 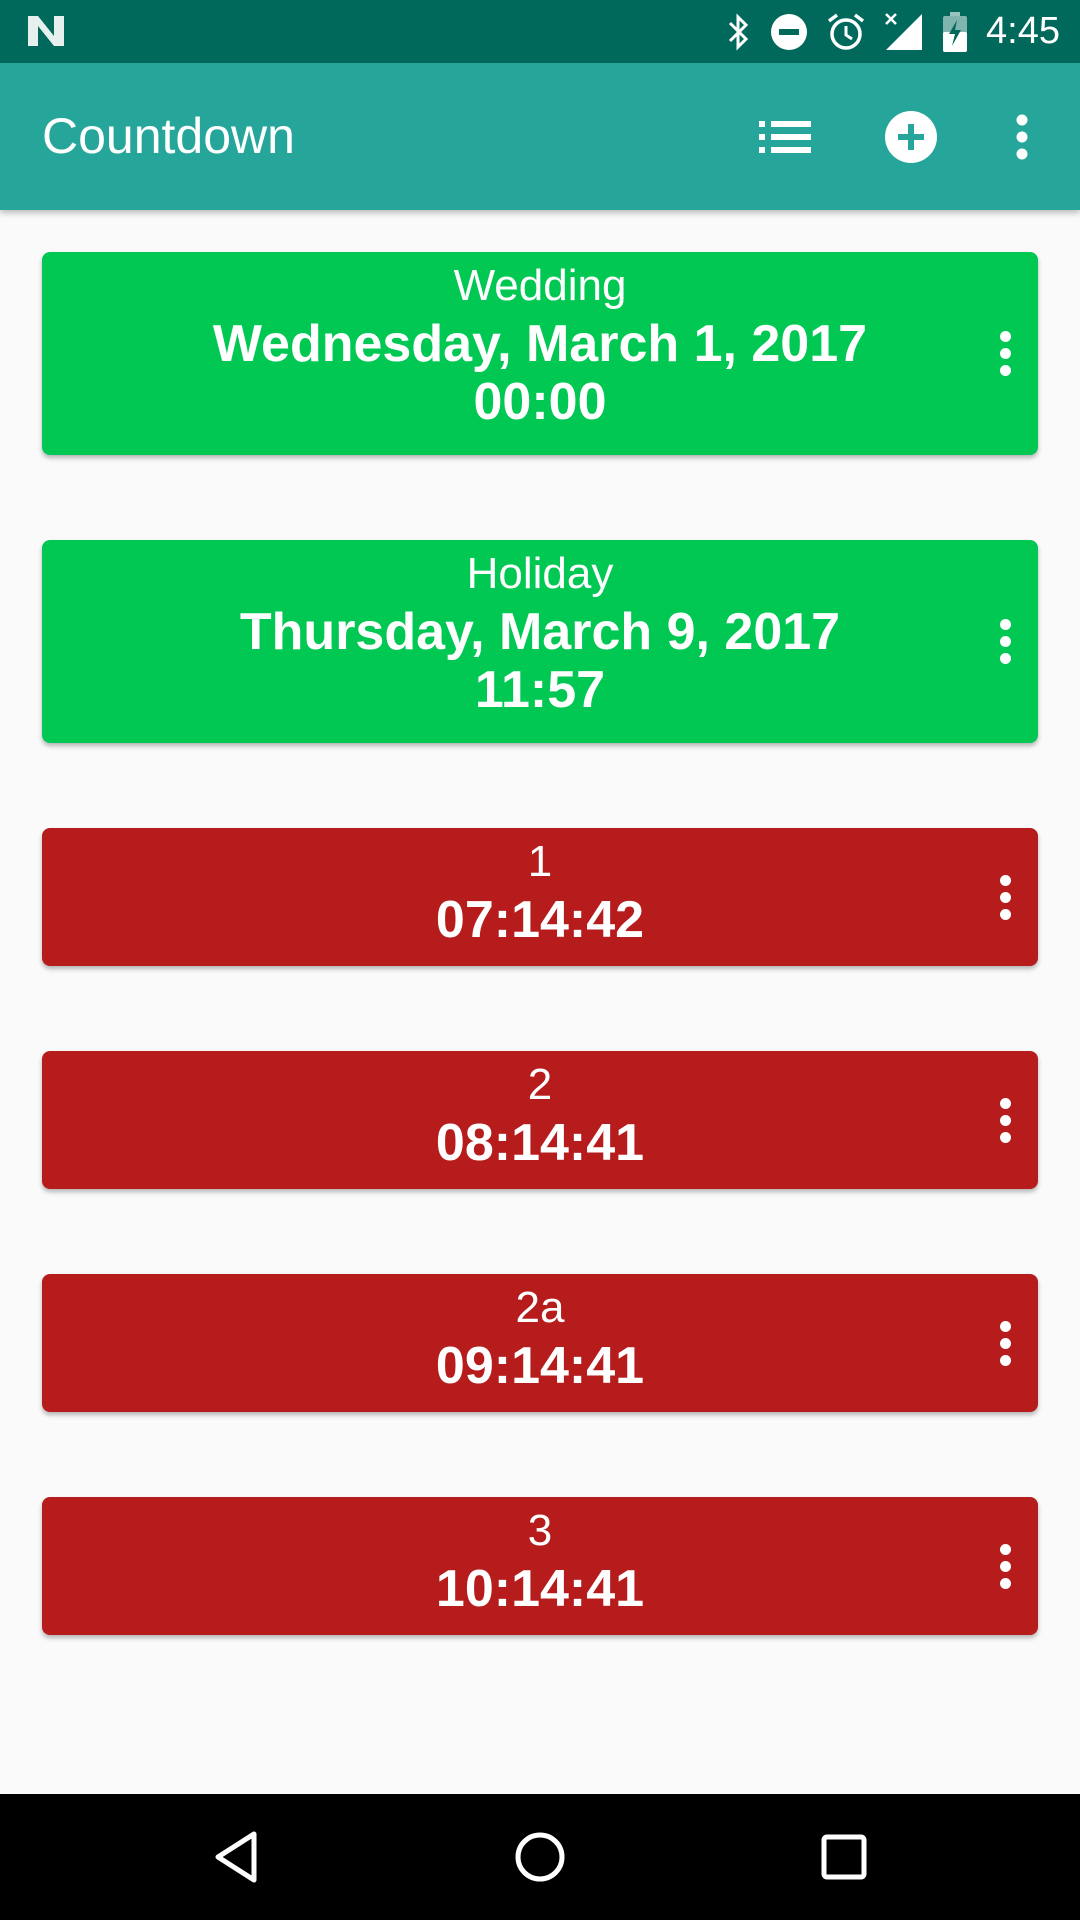 What do you see at coordinates (540, 1366) in the screenshot?
I see `timer-value: 09:14:41` at bounding box center [540, 1366].